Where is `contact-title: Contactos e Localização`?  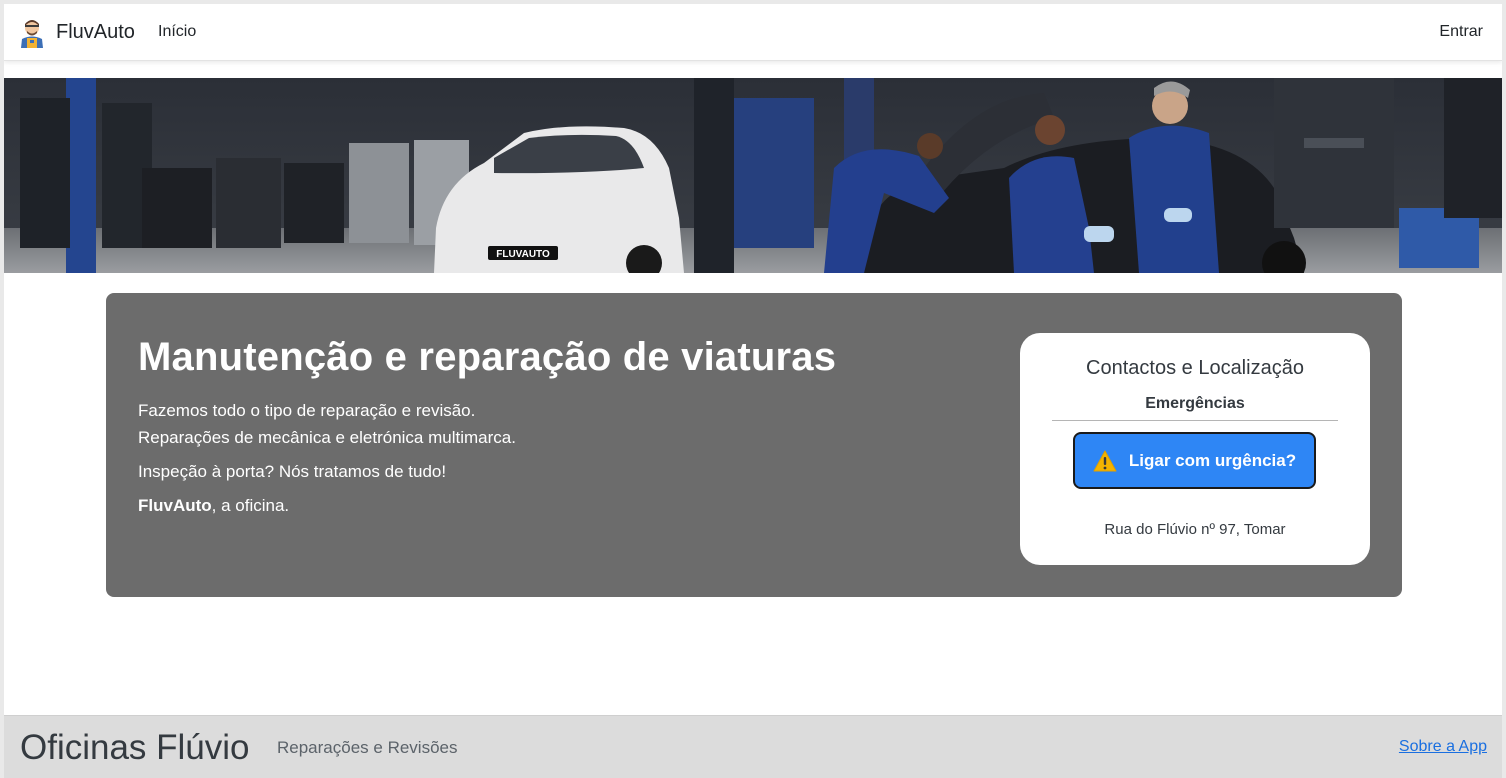 contact-title: Contactos e Localização is located at coordinates (1195, 368).